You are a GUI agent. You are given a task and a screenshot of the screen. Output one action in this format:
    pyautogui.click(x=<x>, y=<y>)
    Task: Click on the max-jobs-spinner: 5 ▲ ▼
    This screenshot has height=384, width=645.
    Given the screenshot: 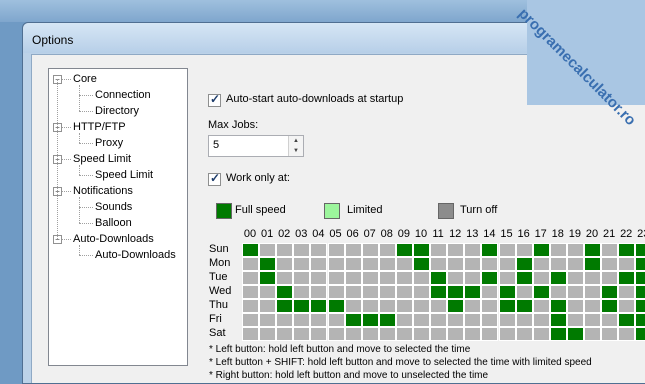 What is the action you would take?
    pyautogui.click(x=256, y=146)
    